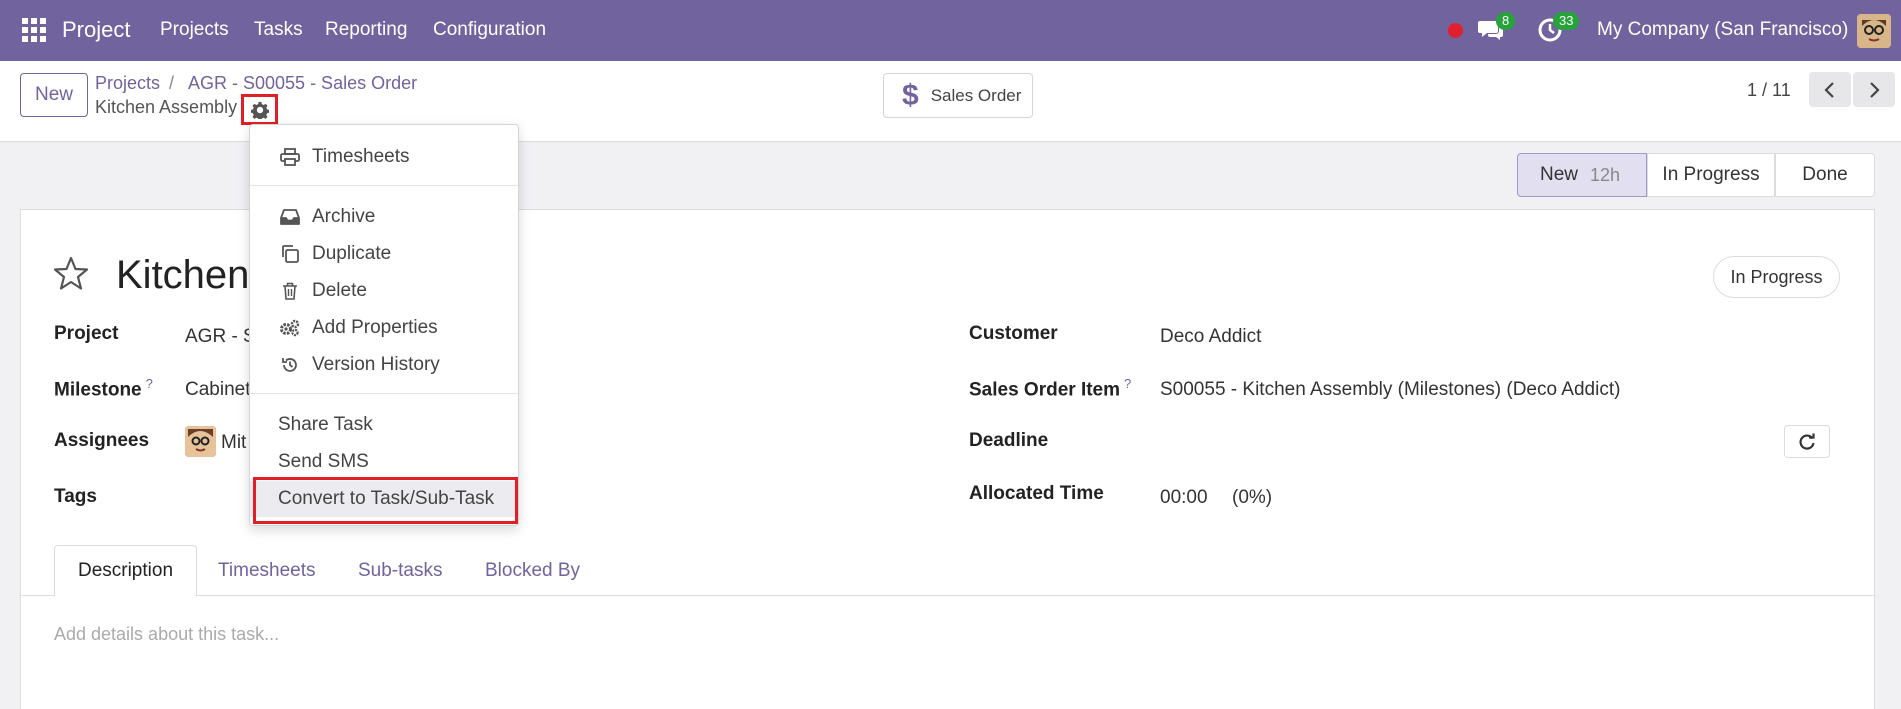  I want to click on menu-item-version-history: Version History, so click(384, 365).